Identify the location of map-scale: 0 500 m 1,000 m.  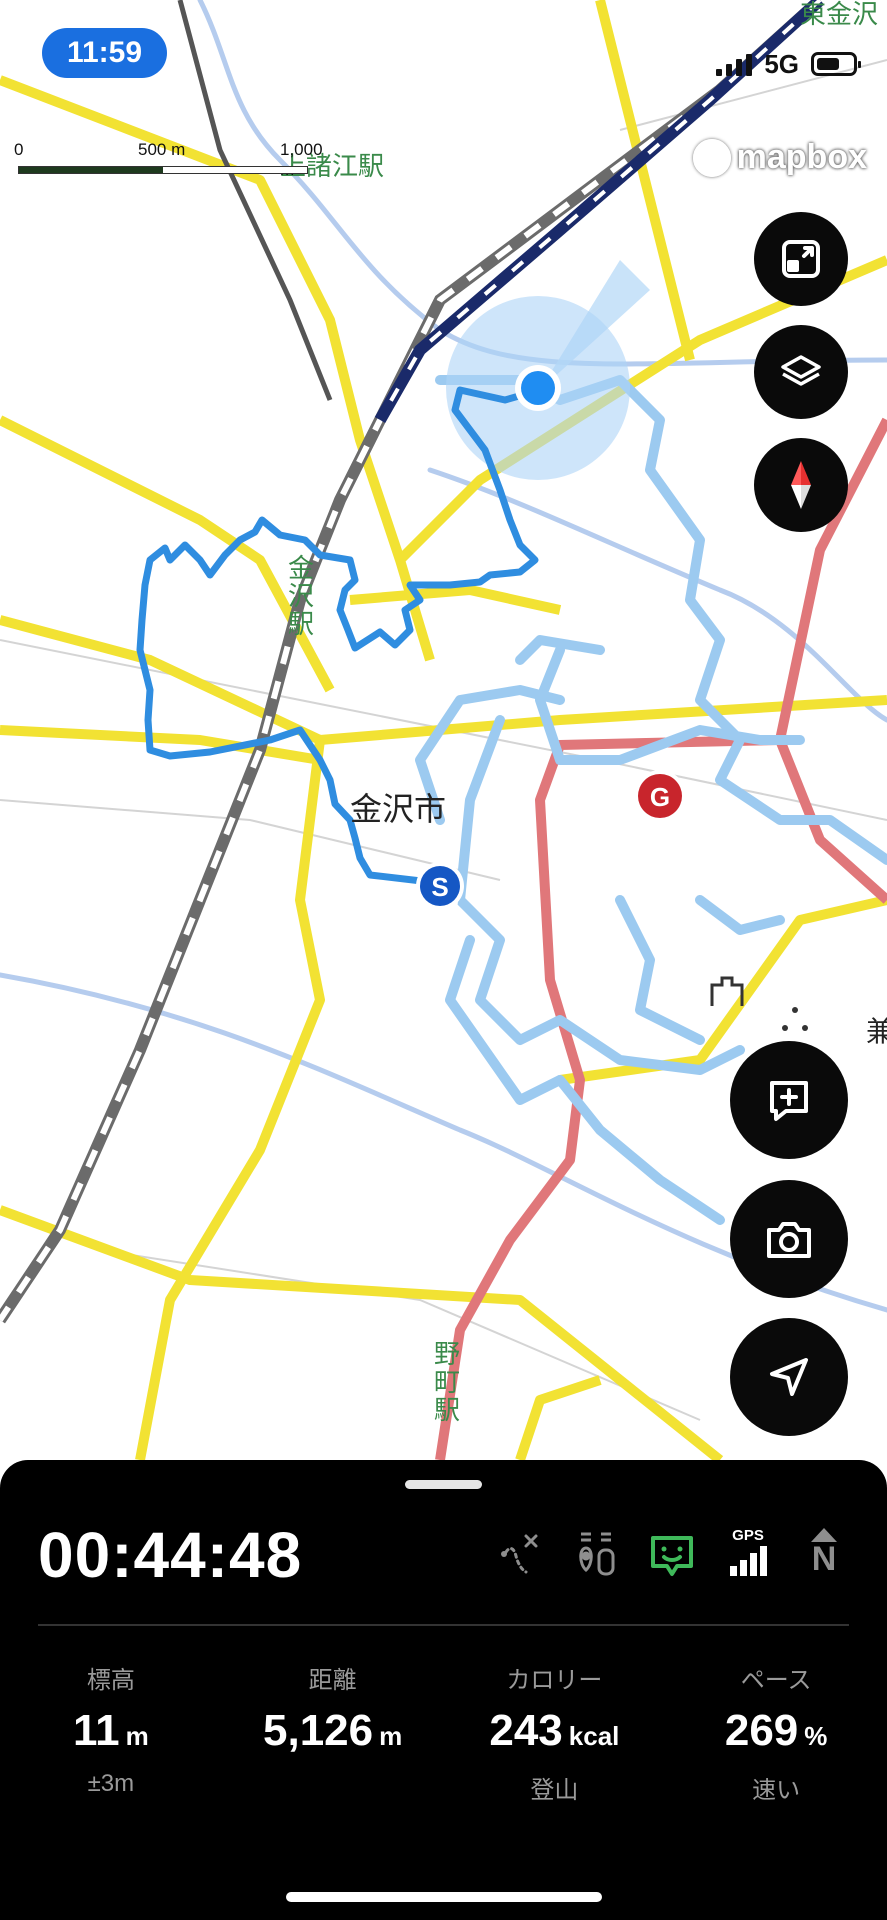
(168, 160).